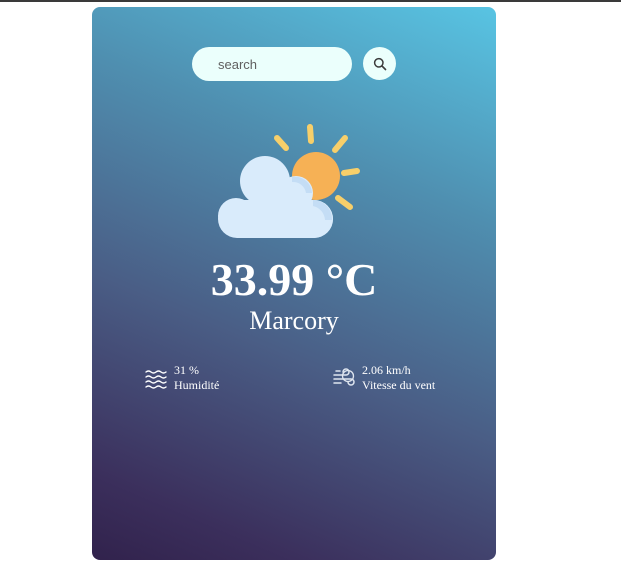 This screenshot has width=621, height=587. I want to click on wind-detail: 2.06 km/h Vitesse du vent, so click(384, 378).